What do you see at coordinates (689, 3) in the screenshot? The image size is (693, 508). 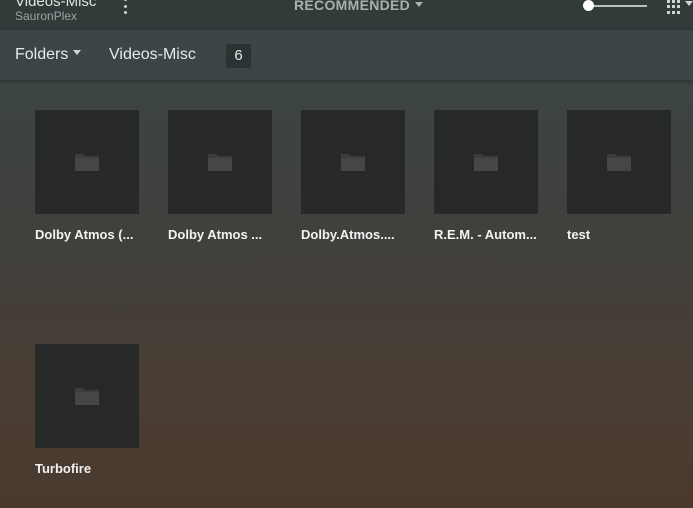 I see `grid-caret-down-icon` at bounding box center [689, 3].